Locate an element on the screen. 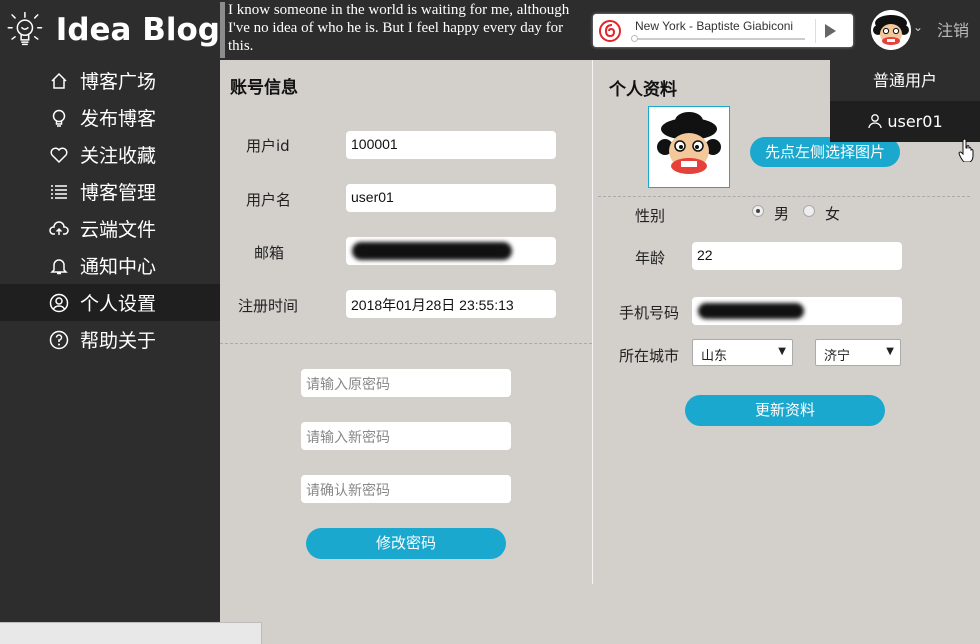  phone-label: 手机号码 is located at coordinates (649, 313).